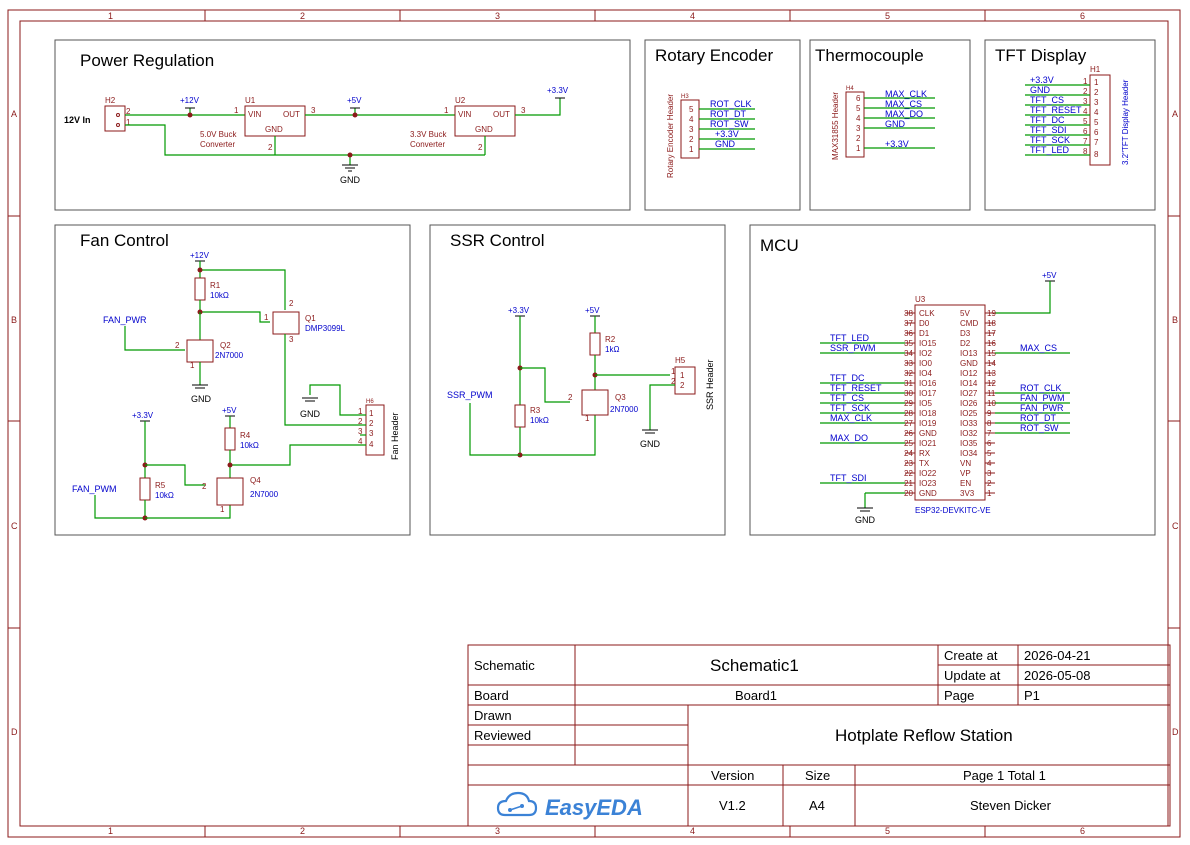  I want to click on mcu-pin-number: 17, so click(991, 333).